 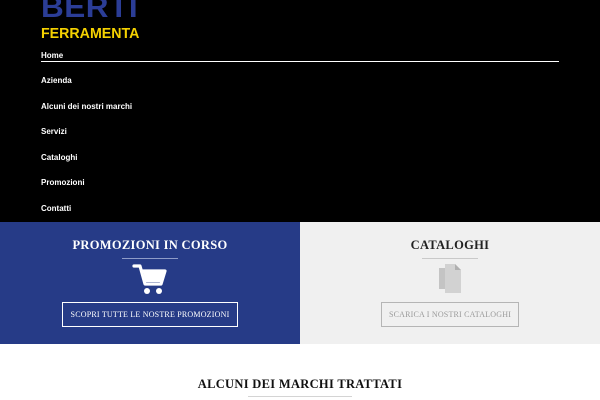 What do you see at coordinates (450, 280) in the screenshot?
I see `documents-icon` at bounding box center [450, 280].